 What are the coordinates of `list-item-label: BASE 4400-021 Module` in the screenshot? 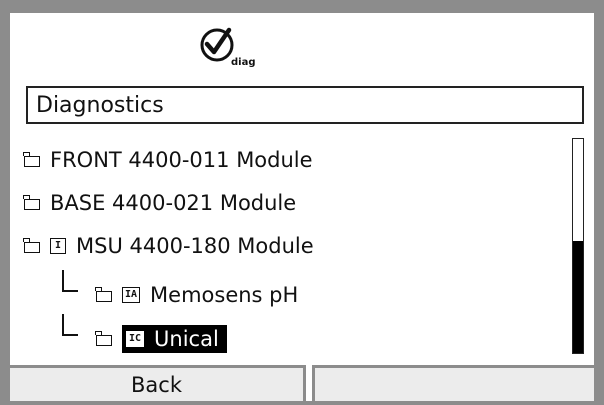 It's located at (173, 203).